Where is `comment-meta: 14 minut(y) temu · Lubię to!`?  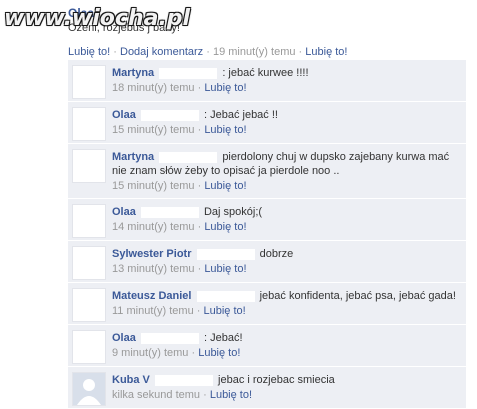 comment-meta: 14 minut(y) temu · Lubię to! is located at coordinates (179, 227).